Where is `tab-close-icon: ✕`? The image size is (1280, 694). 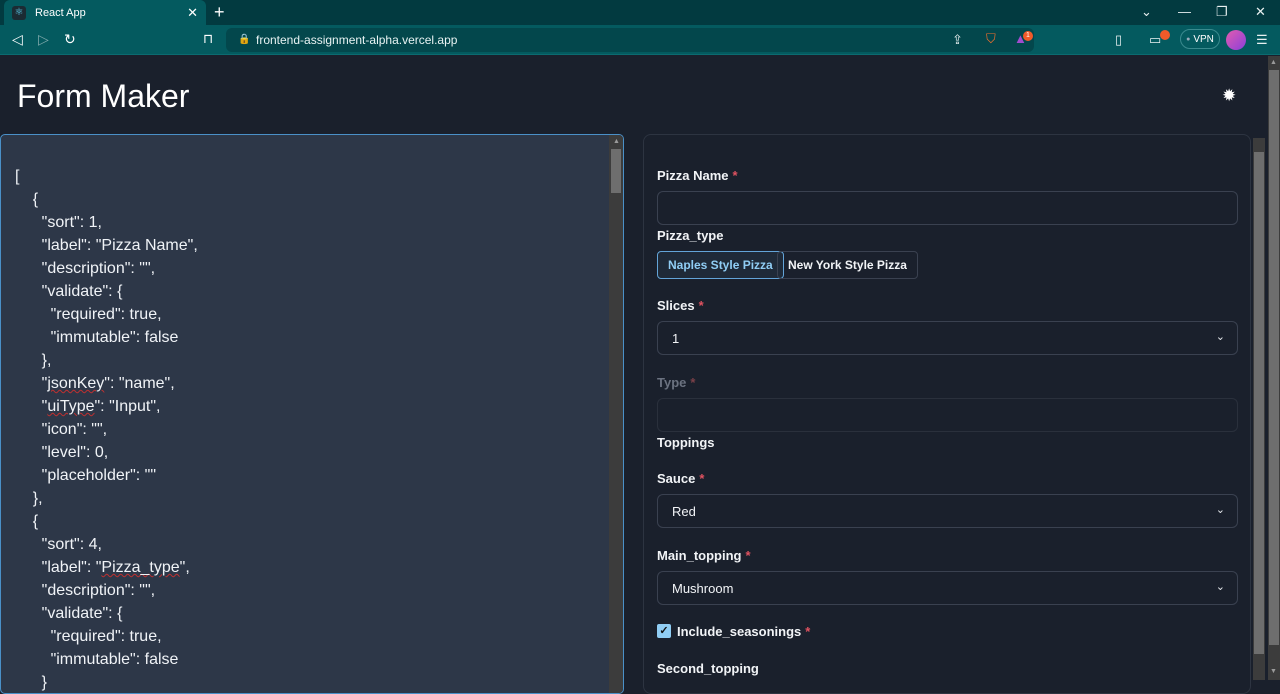
tab-close-icon: ✕ is located at coordinates (192, 13).